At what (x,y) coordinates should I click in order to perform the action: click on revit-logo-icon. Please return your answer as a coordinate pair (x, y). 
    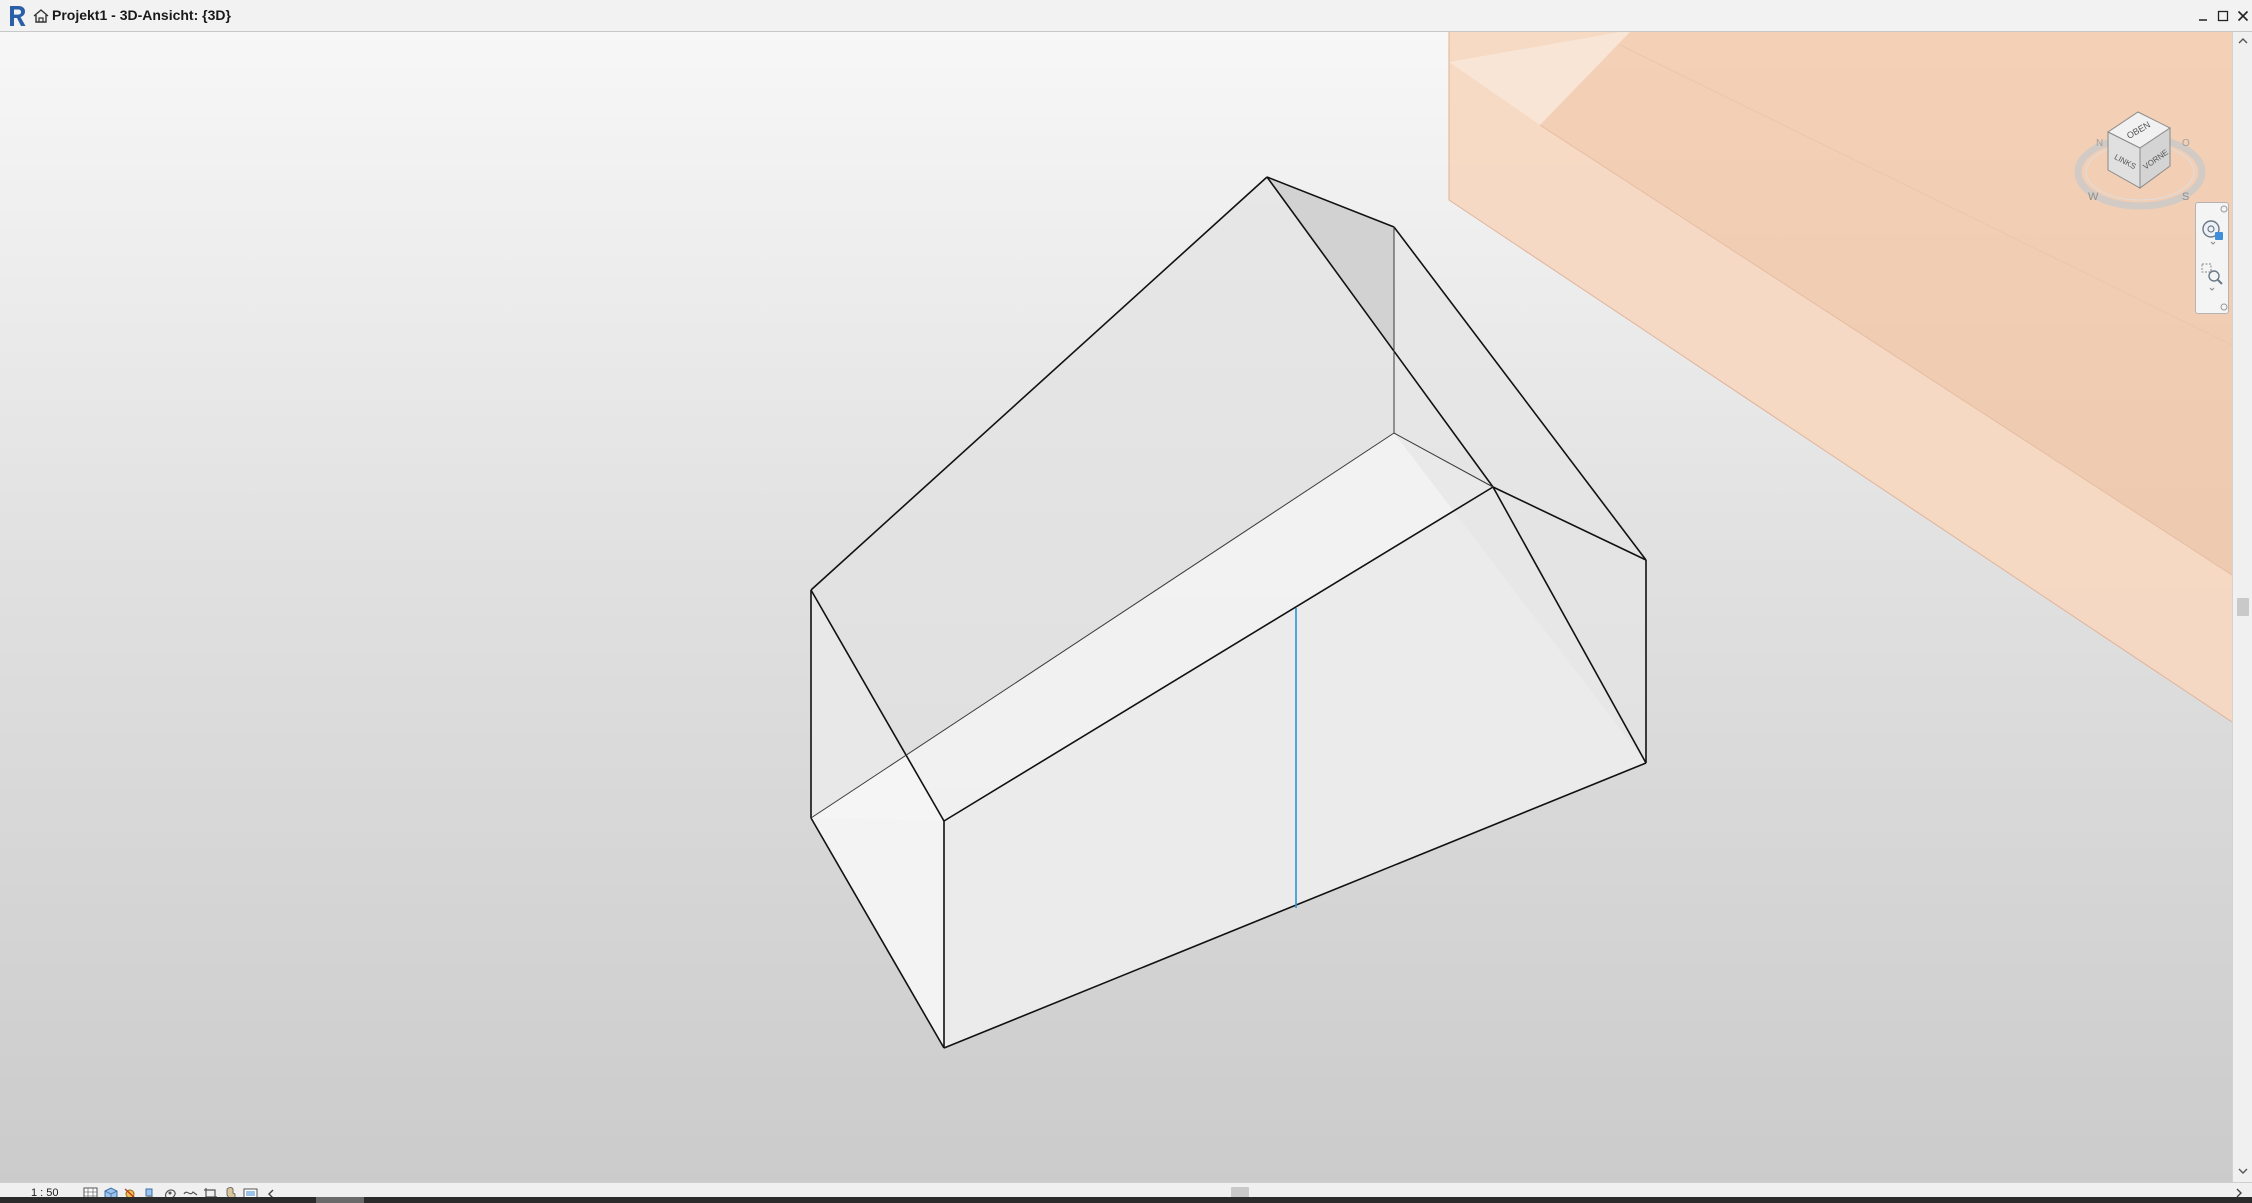
    Looking at the image, I should click on (17, 16).